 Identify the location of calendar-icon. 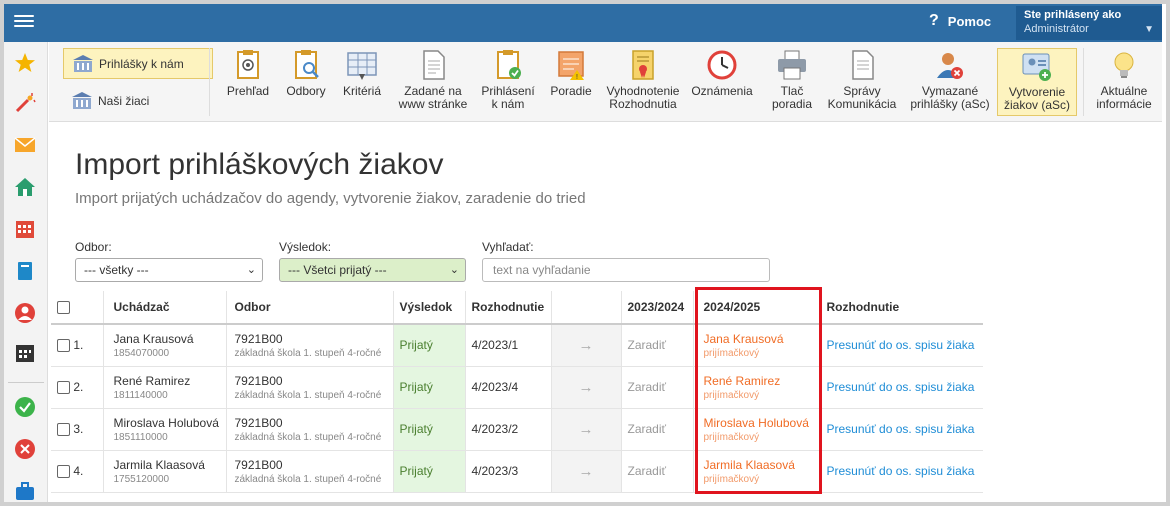
(25, 229).